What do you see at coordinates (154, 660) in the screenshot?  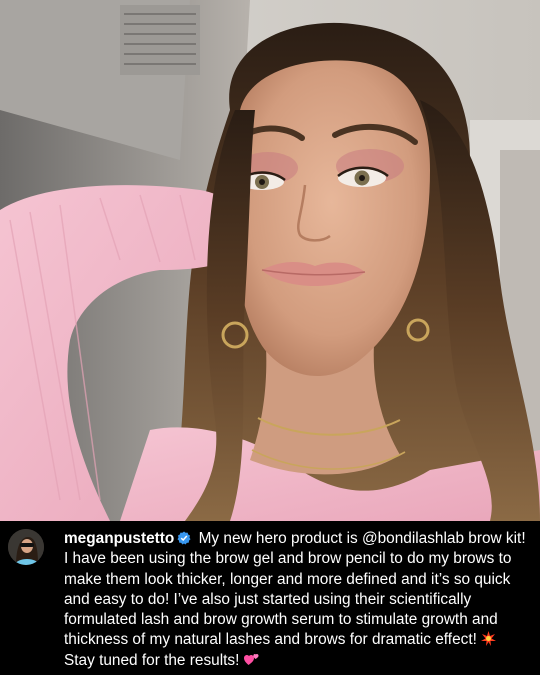 I see `caption-text-2: Stay tuned for the results!` at bounding box center [154, 660].